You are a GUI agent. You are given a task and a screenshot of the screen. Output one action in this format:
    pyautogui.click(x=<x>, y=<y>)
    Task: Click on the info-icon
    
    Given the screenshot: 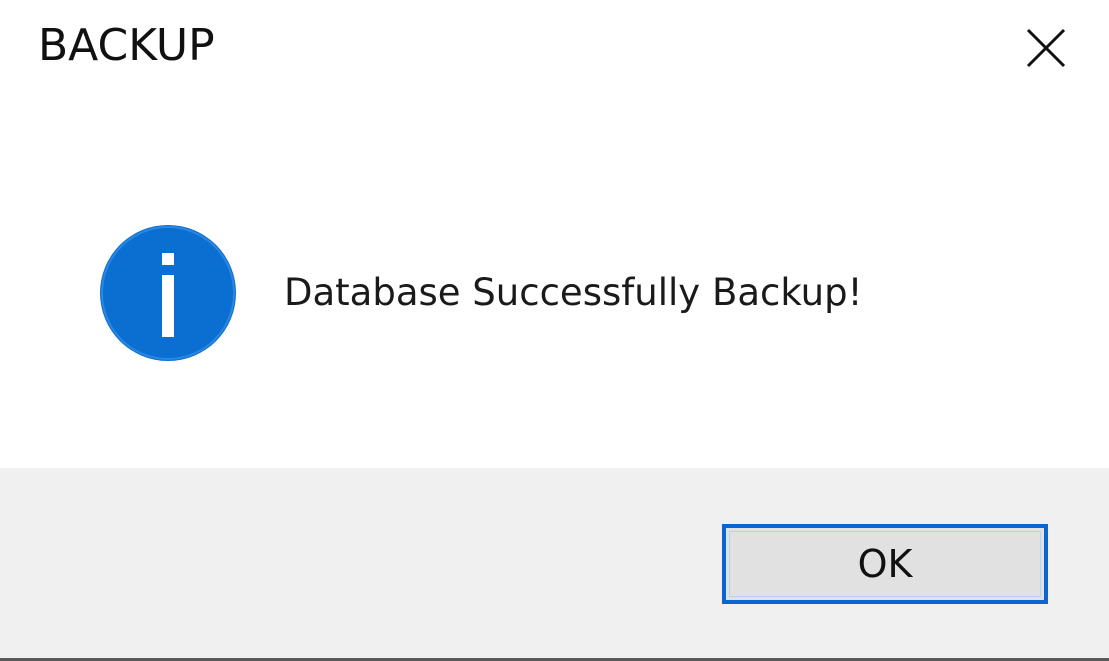 What is the action you would take?
    pyautogui.click(x=168, y=293)
    